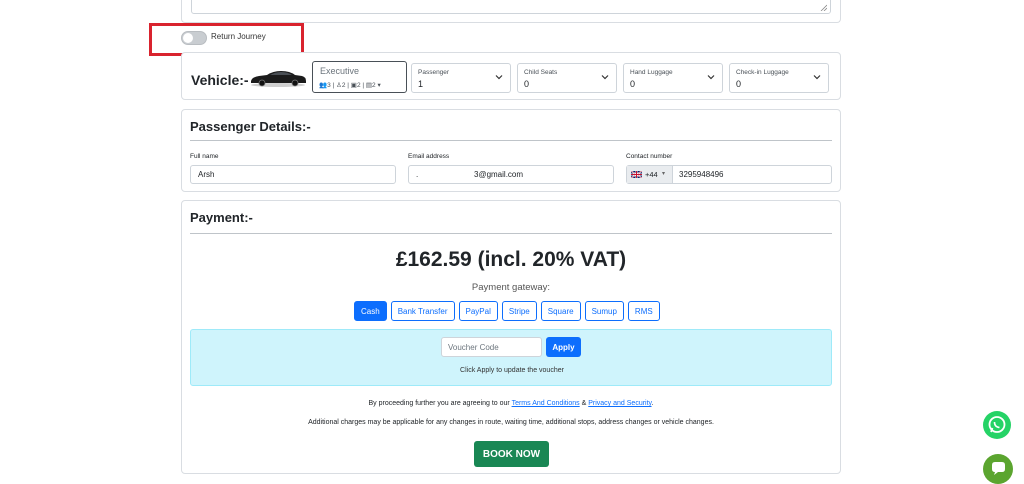 Image resolution: width=1024 pixels, height=484 pixels. Describe the element at coordinates (434, 72) in the screenshot. I see `passenger-select-label: Passenger` at that location.